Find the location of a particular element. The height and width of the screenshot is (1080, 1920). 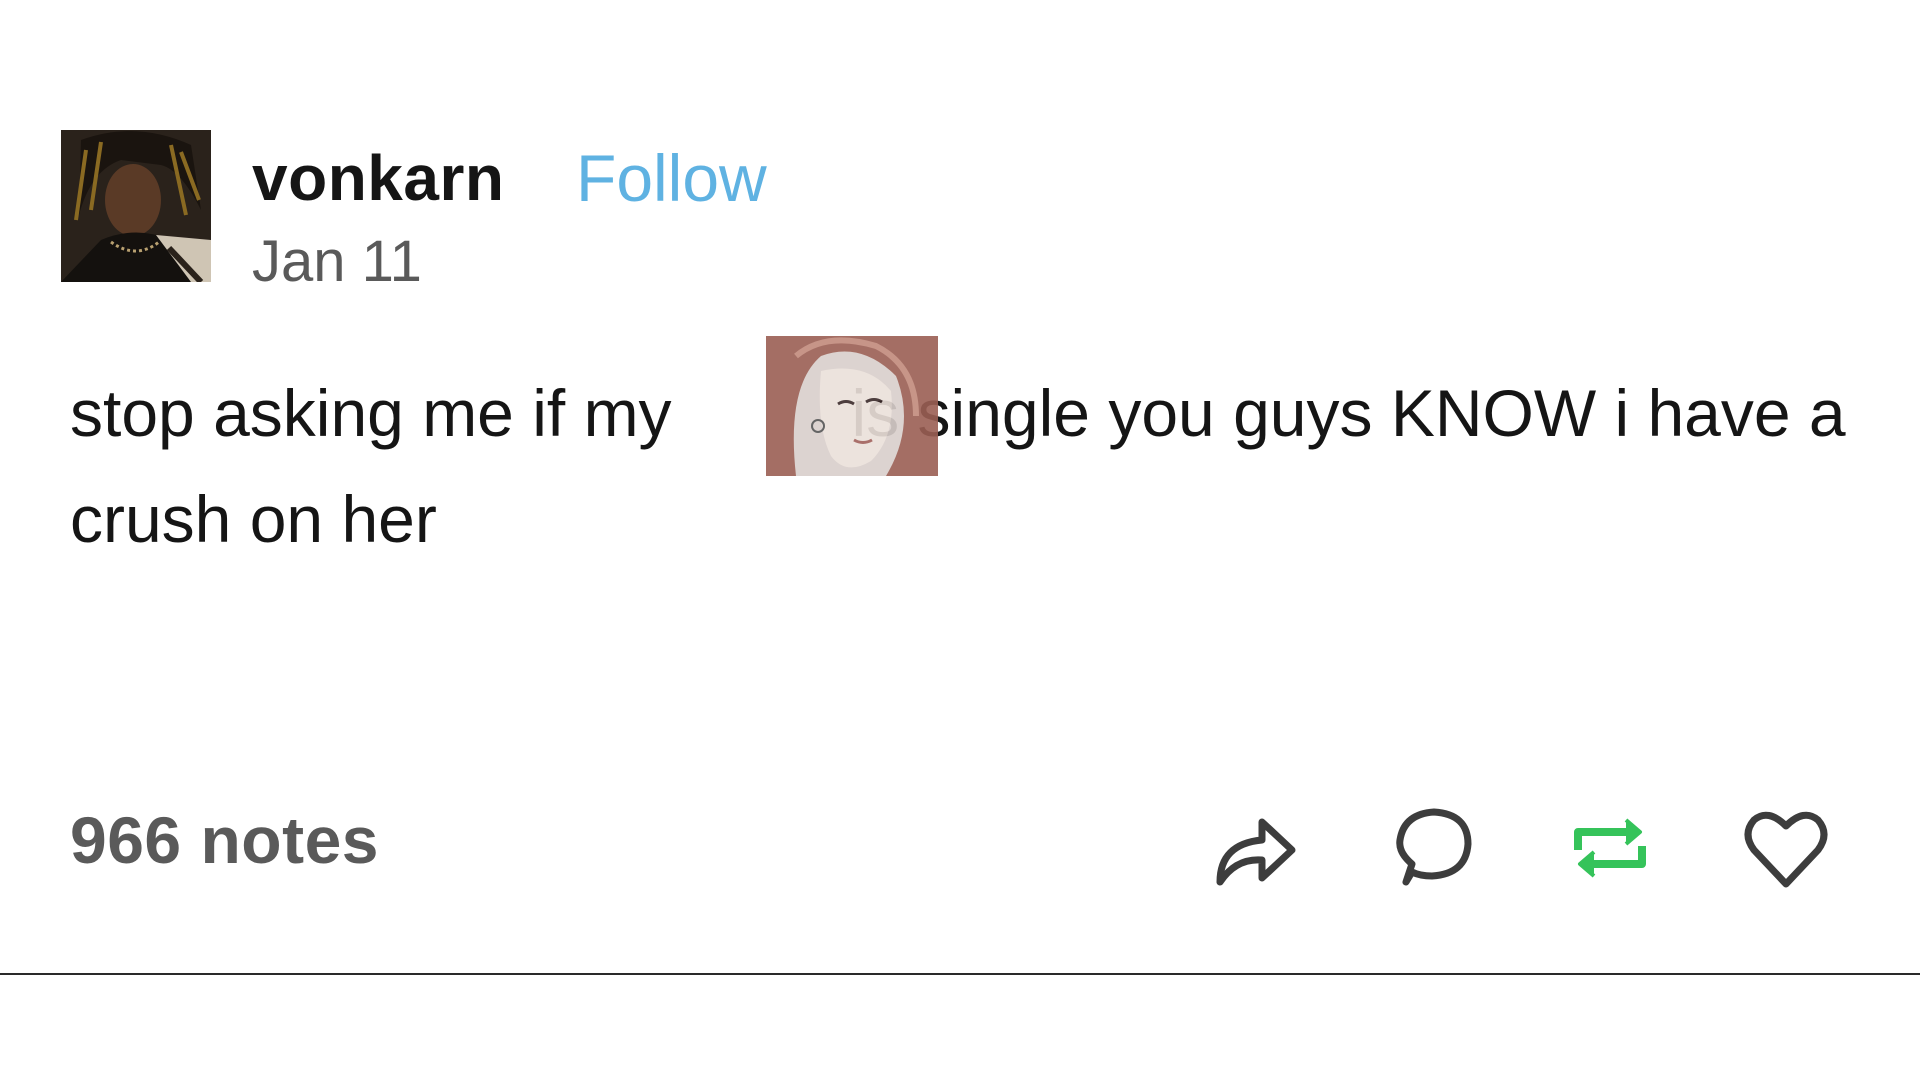

reply-icon is located at coordinates (1434, 847).